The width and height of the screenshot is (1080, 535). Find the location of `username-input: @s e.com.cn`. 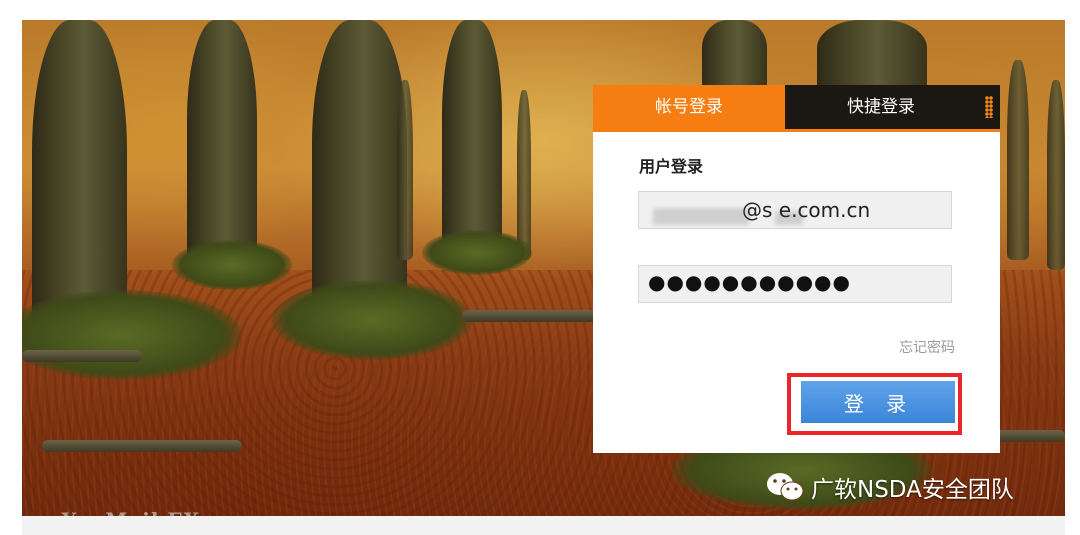

username-input: @s e.com.cn is located at coordinates (795, 210).